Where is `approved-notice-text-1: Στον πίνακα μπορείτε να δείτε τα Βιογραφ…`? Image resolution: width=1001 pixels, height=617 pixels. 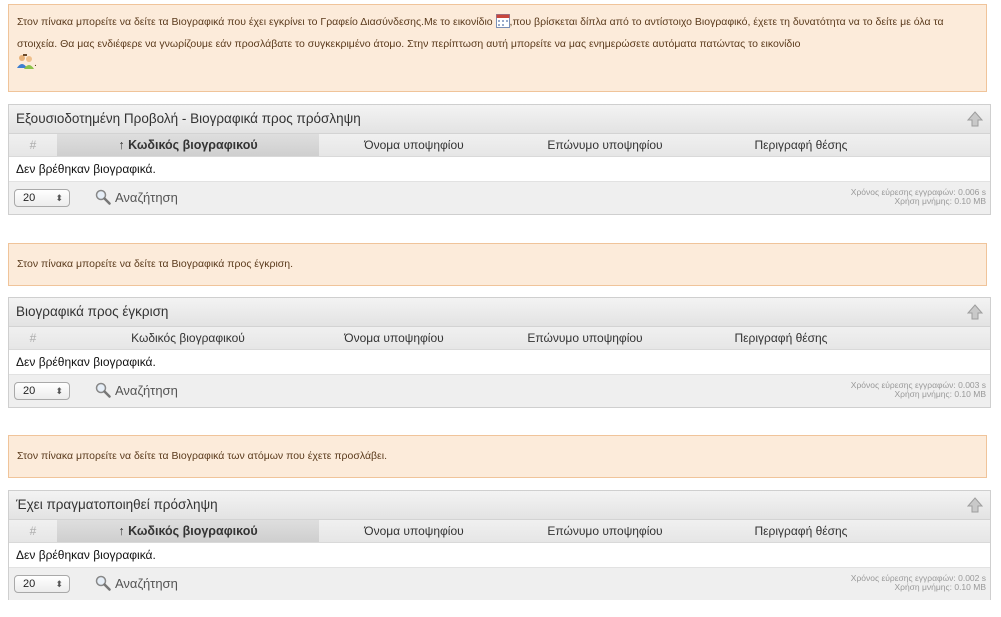 approved-notice-text-1: Στον πίνακα μπορείτε να δείτε τα Βιογραφ… is located at coordinates (255, 22).